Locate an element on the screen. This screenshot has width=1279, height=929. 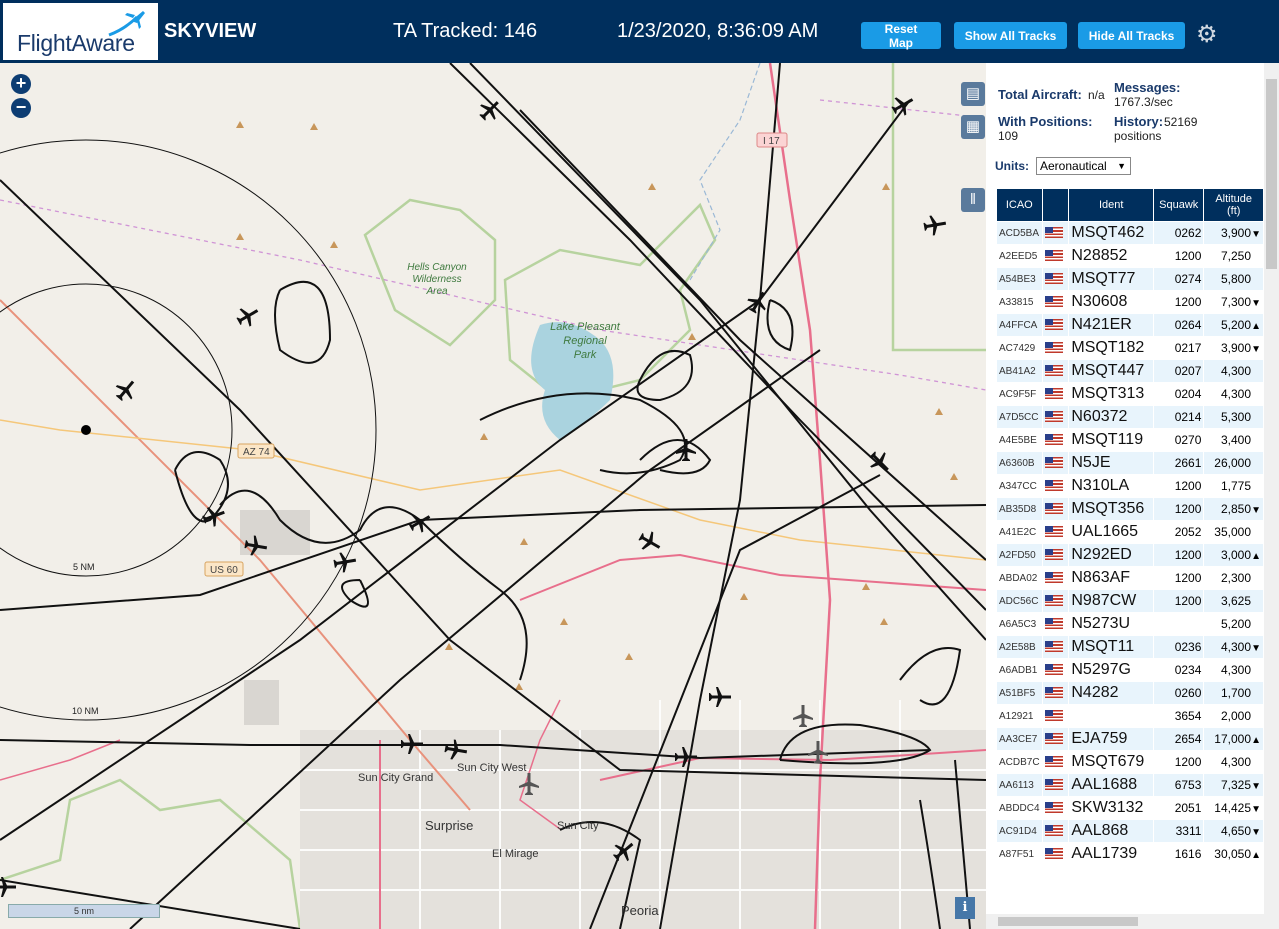
zoom-in-button: + is located at coordinates (21, 84).